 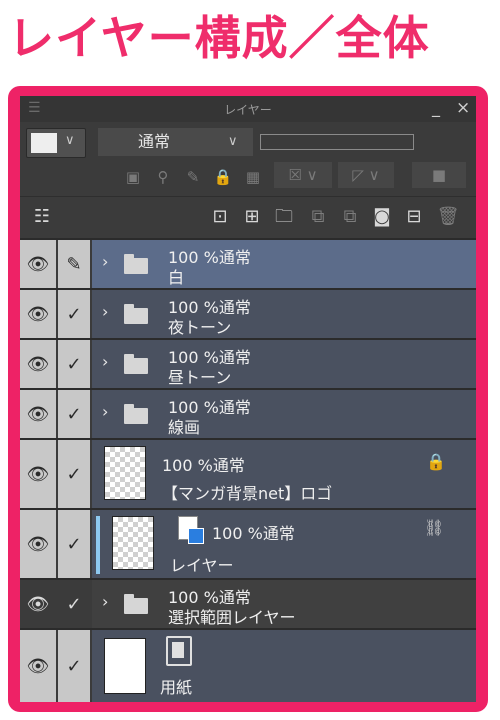 I want to click on layer-color-indicator, so click(x=98, y=545).